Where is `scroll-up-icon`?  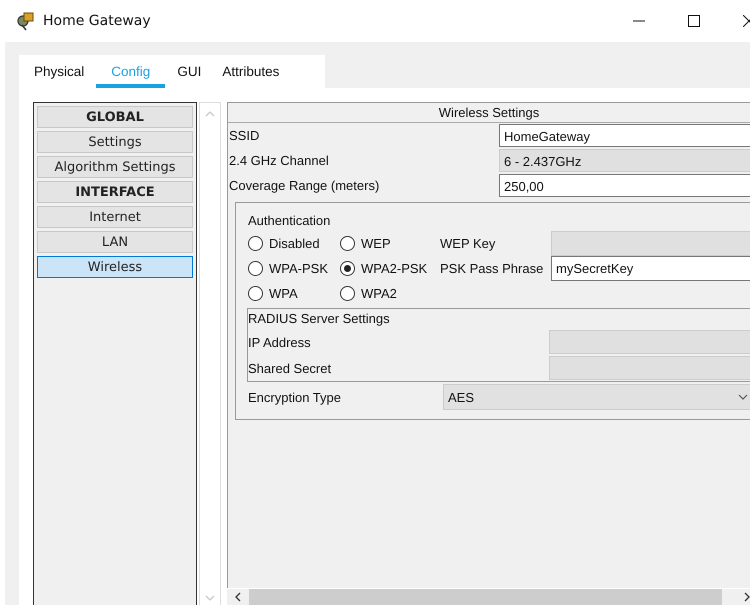
scroll-up-icon is located at coordinates (210, 114).